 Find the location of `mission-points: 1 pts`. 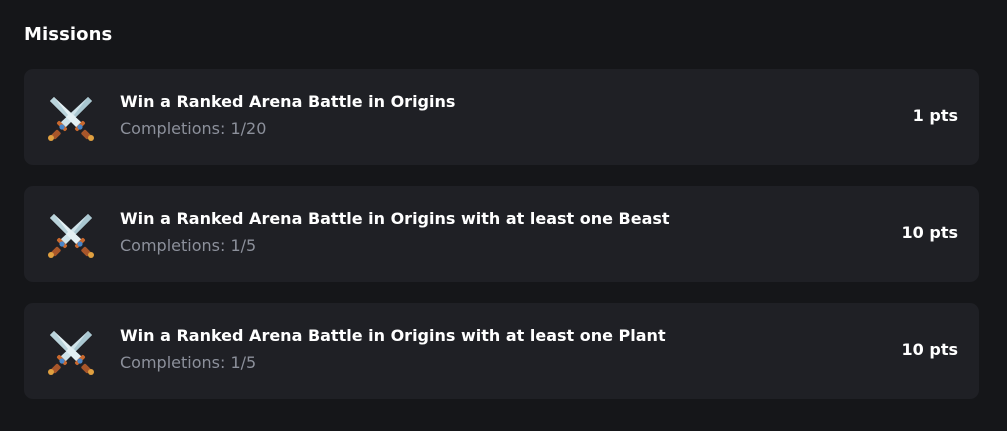

mission-points: 1 pts is located at coordinates (935, 115).